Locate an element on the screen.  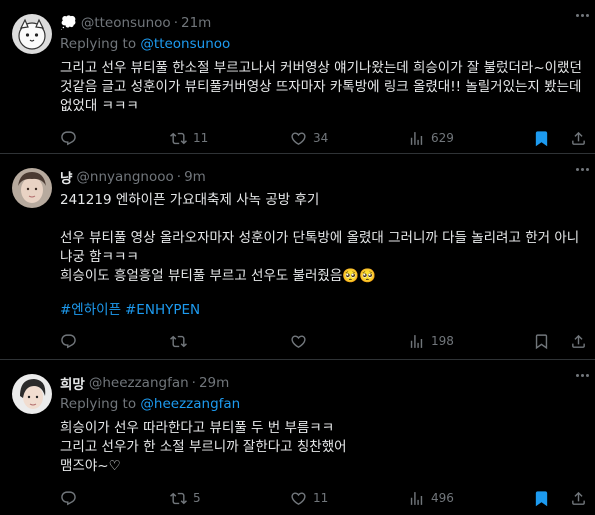
view-count: 198 is located at coordinates (442, 341).